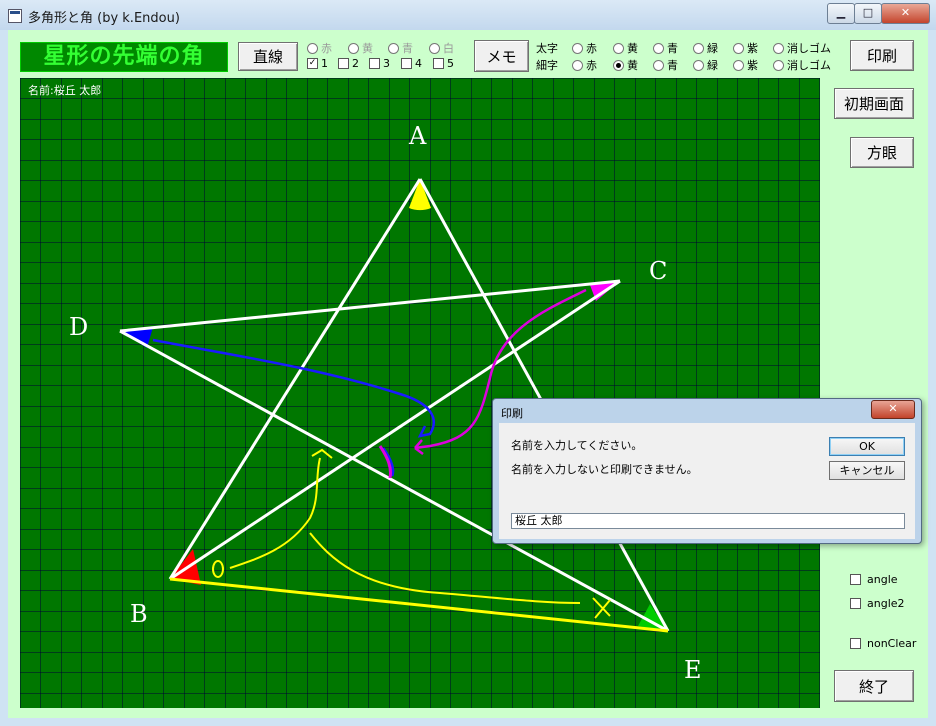  What do you see at coordinates (468, 15) in the screenshot?
I see `title-bar: 多角形と角 (by k.Endou) ▁ □ ✕` at bounding box center [468, 15].